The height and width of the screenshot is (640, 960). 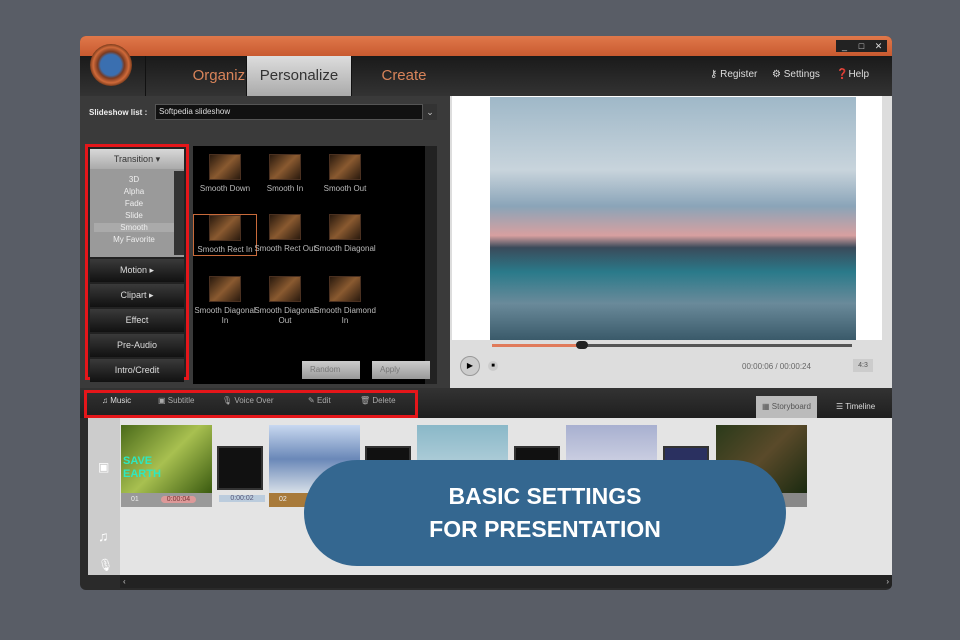 What do you see at coordinates (179, 213) in the screenshot?
I see `sub-scrollbar` at bounding box center [179, 213].